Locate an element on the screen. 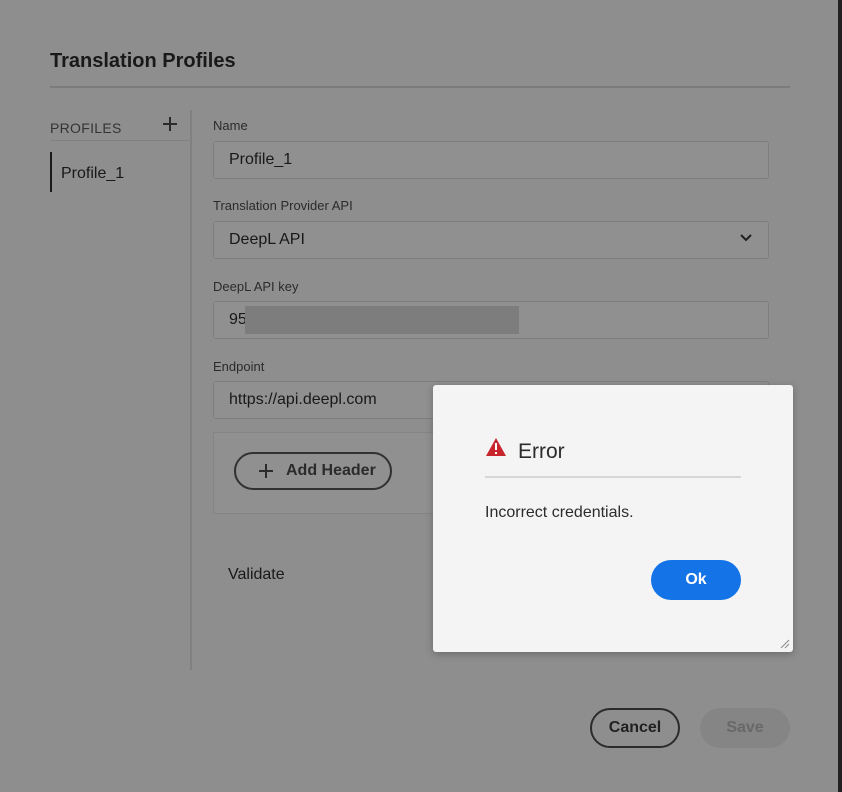 This screenshot has width=842, height=792. error-divider is located at coordinates (613, 477).